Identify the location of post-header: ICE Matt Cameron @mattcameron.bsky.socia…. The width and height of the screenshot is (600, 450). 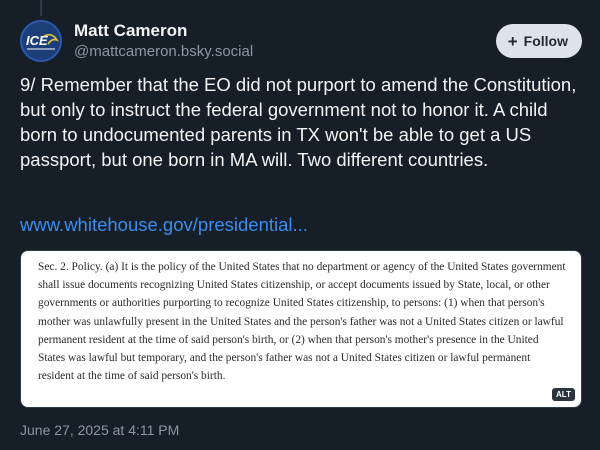
(301, 41).